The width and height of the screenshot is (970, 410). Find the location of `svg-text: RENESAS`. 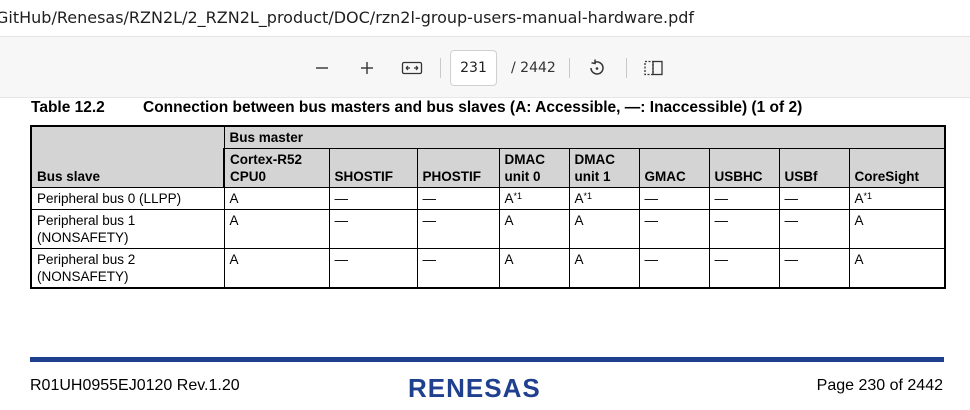

svg-text: RENESAS is located at coordinates (474, 388).